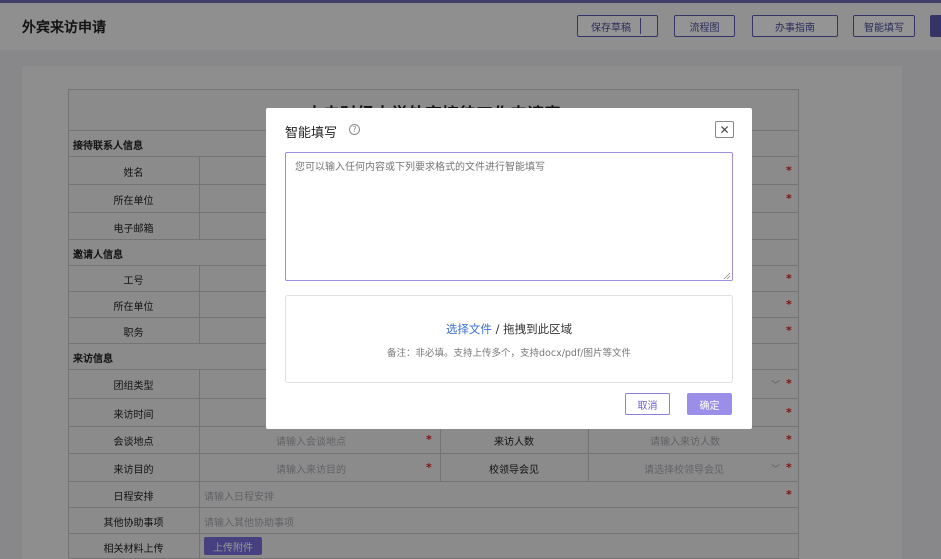  What do you see at coordinates (709, 404) in the screenshot?
I see `confirm-button: 确定` at bounding box center [709, 404].